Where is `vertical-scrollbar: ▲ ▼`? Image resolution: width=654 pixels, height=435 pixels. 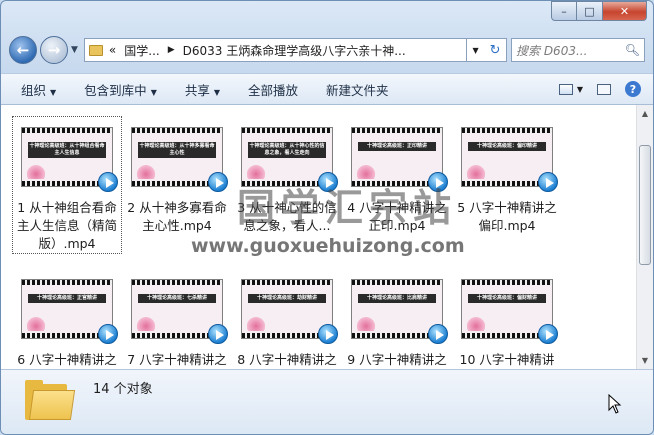 vertical-scrollbar: ▲ ▼ is located at coordinates (644, 237).